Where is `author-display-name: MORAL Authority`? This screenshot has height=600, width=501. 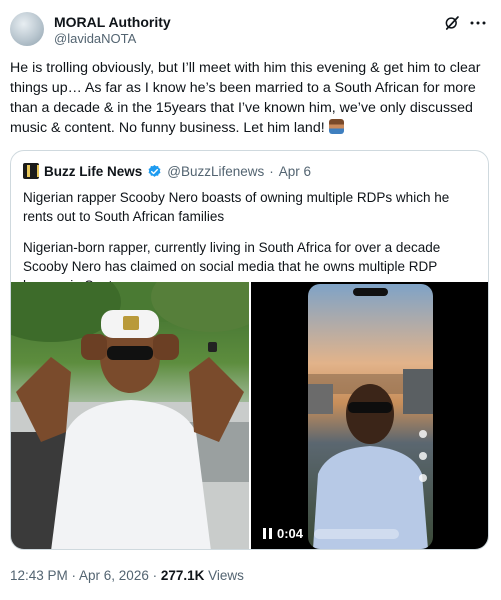 author-display-name: MORAL Authority is located at coordinates (112, 22).